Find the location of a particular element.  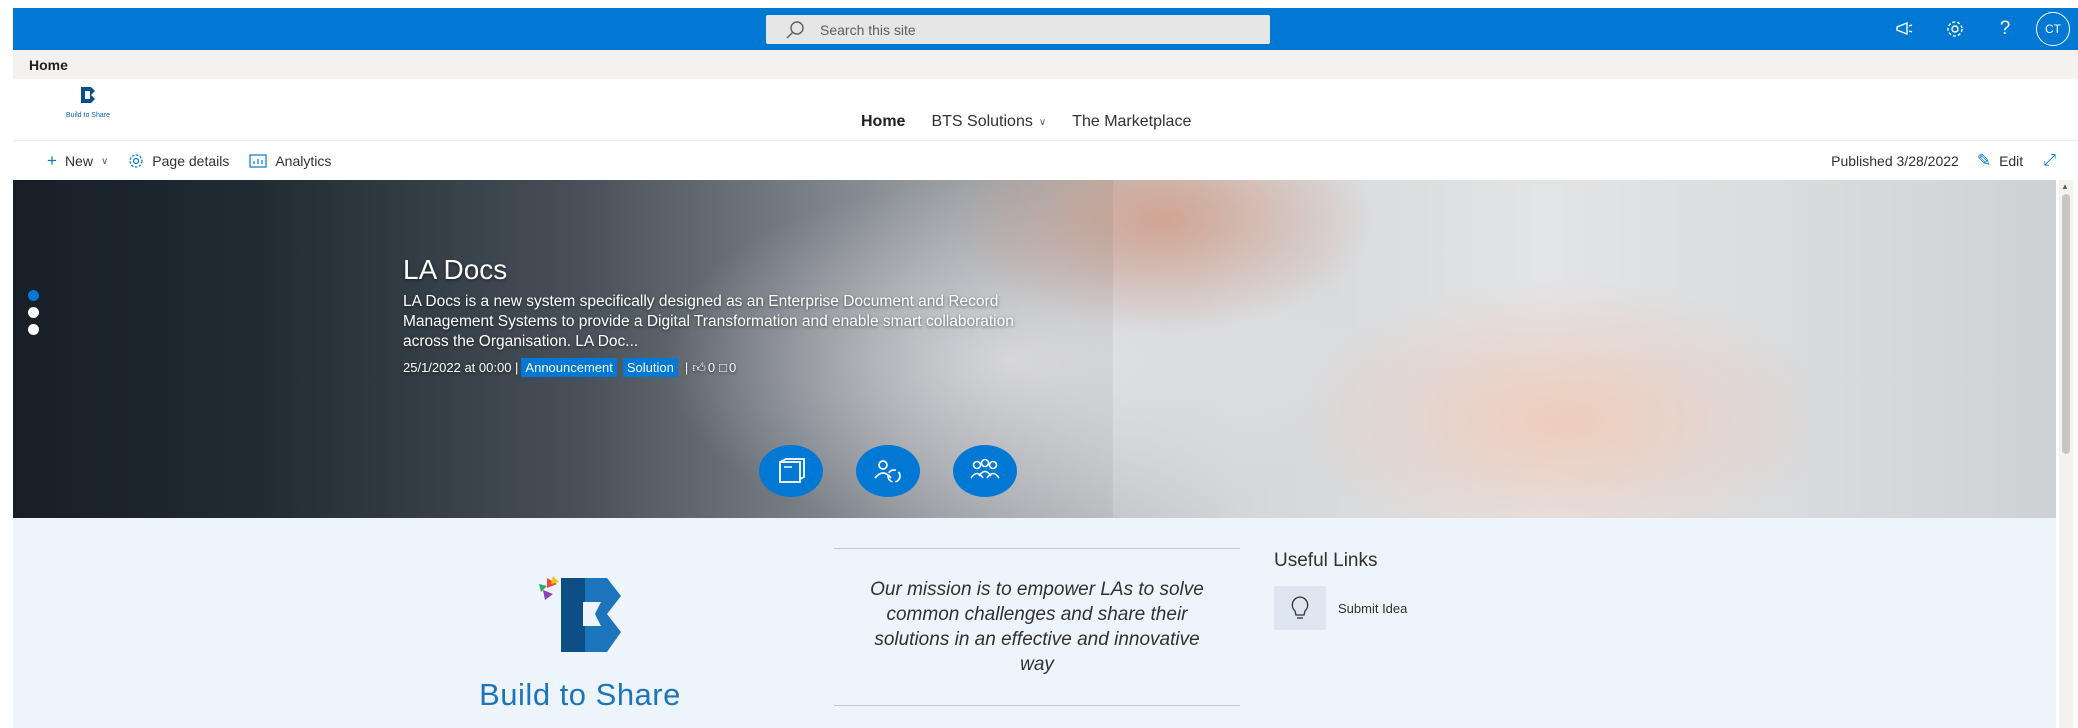

site-logo: Build to Share is located at coordinates (88, 103).